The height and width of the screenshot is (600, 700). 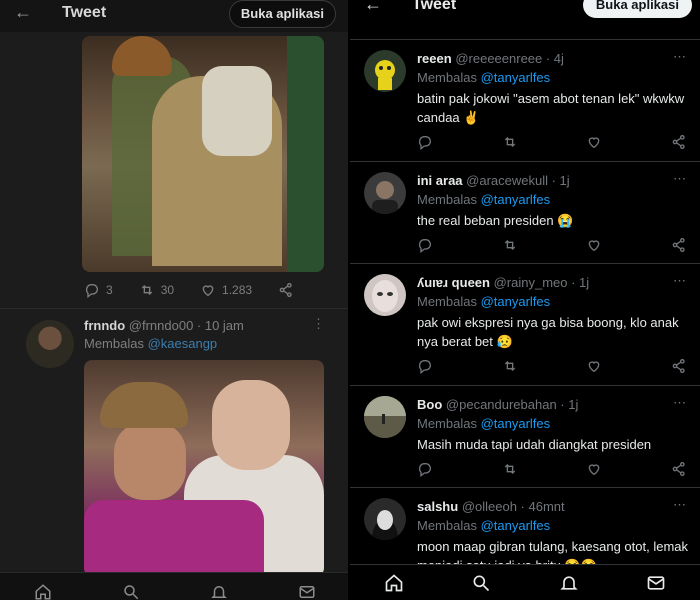 What do you see at coordinates (109, 290) in the screenshot?
I see `reply-count: 3` at bounding box center [109, 290].